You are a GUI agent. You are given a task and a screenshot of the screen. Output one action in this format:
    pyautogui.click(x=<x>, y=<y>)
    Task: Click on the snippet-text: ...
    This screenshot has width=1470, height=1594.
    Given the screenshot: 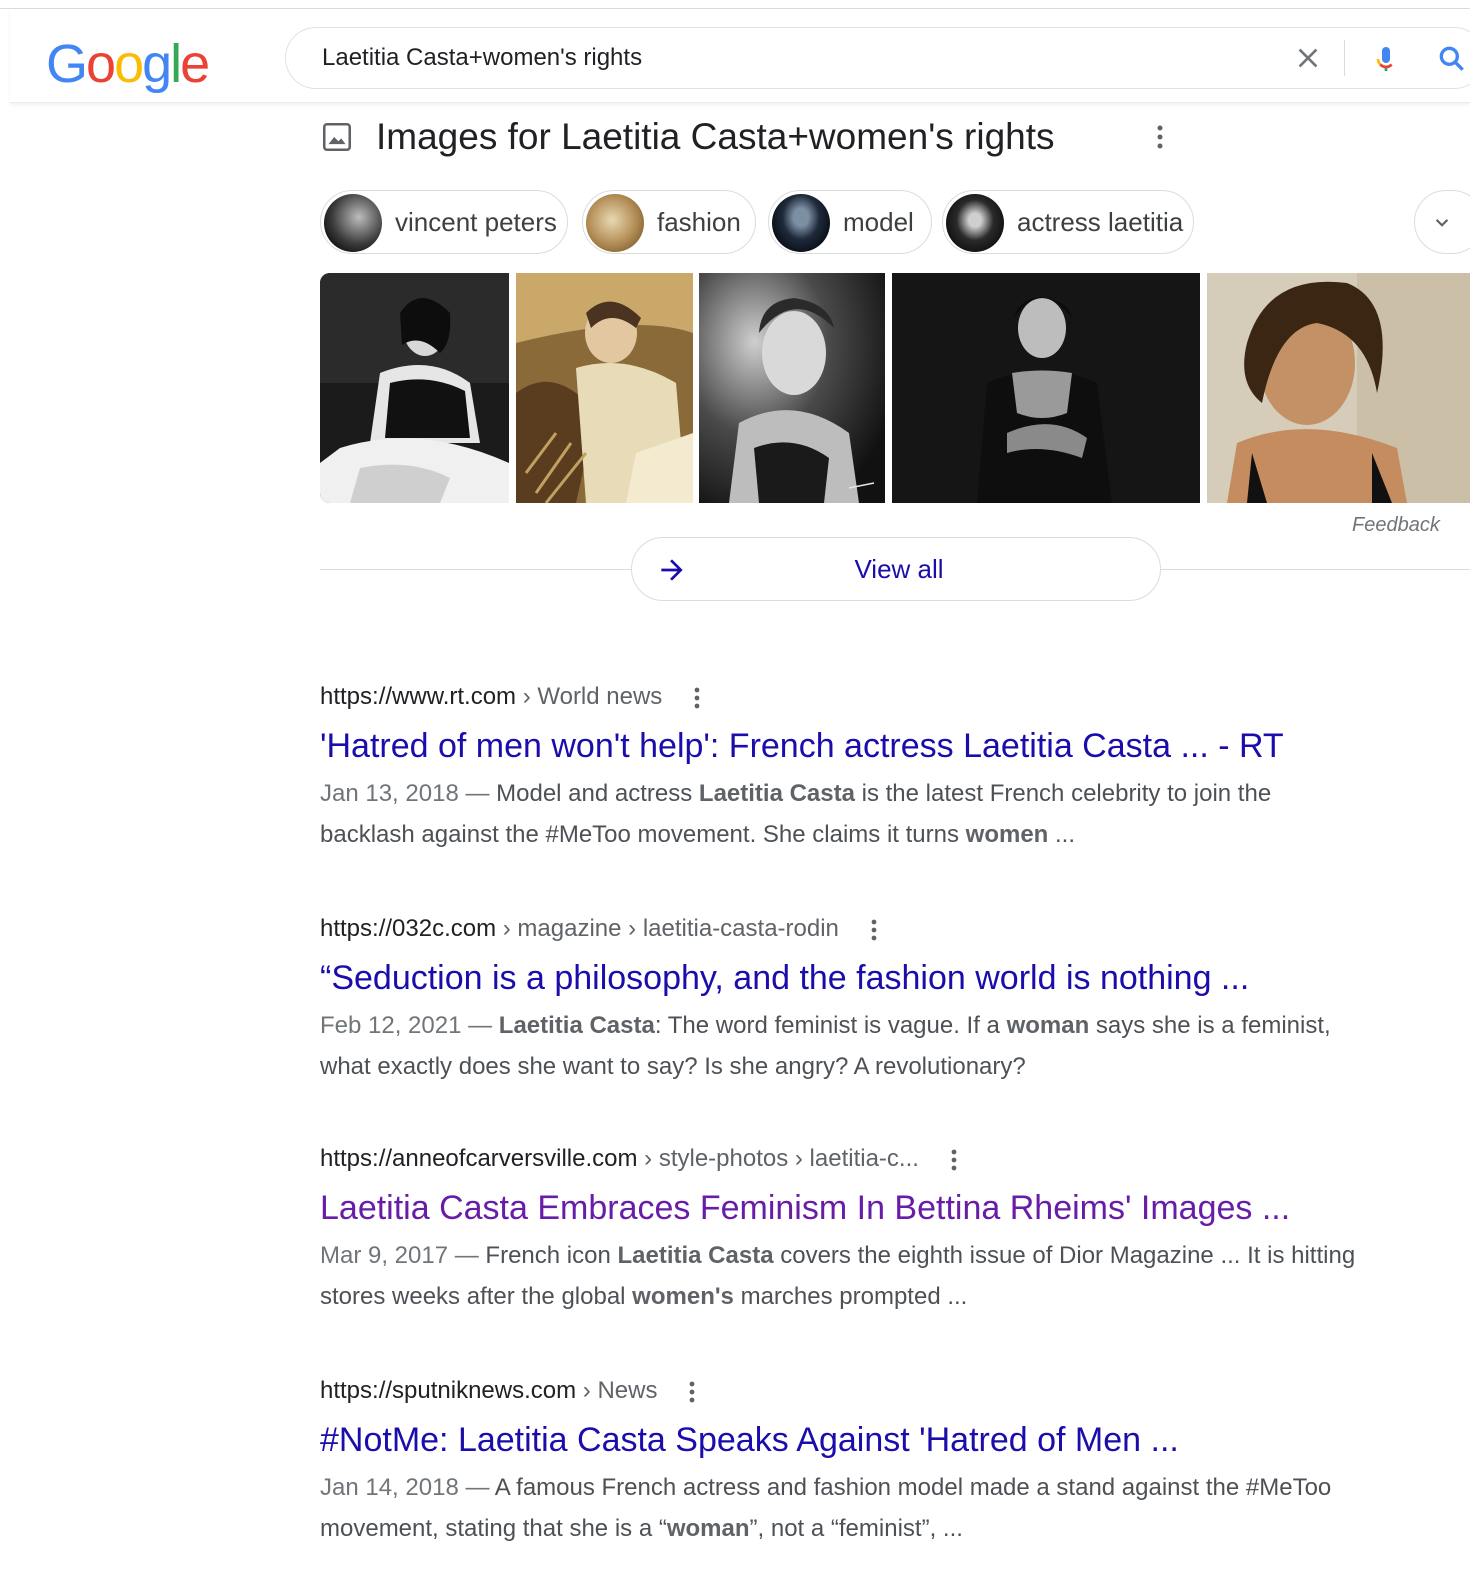 What is the action you would take?
    pyautogui.click(x=1062, y=834)
    